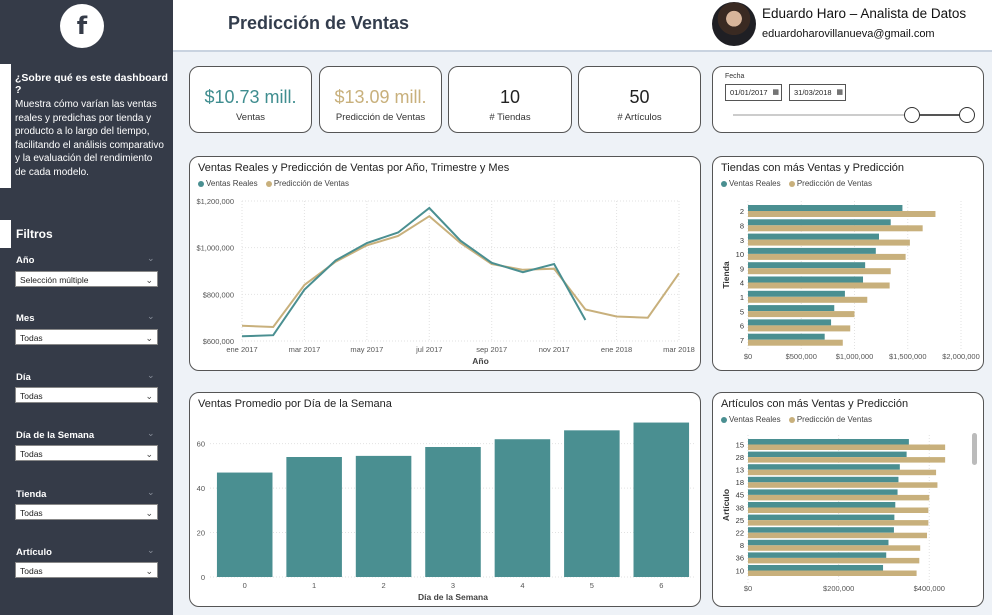 This screenshot has width=992, height=615. I want to click on facebook-logo-icon: f, so click(82, 26).